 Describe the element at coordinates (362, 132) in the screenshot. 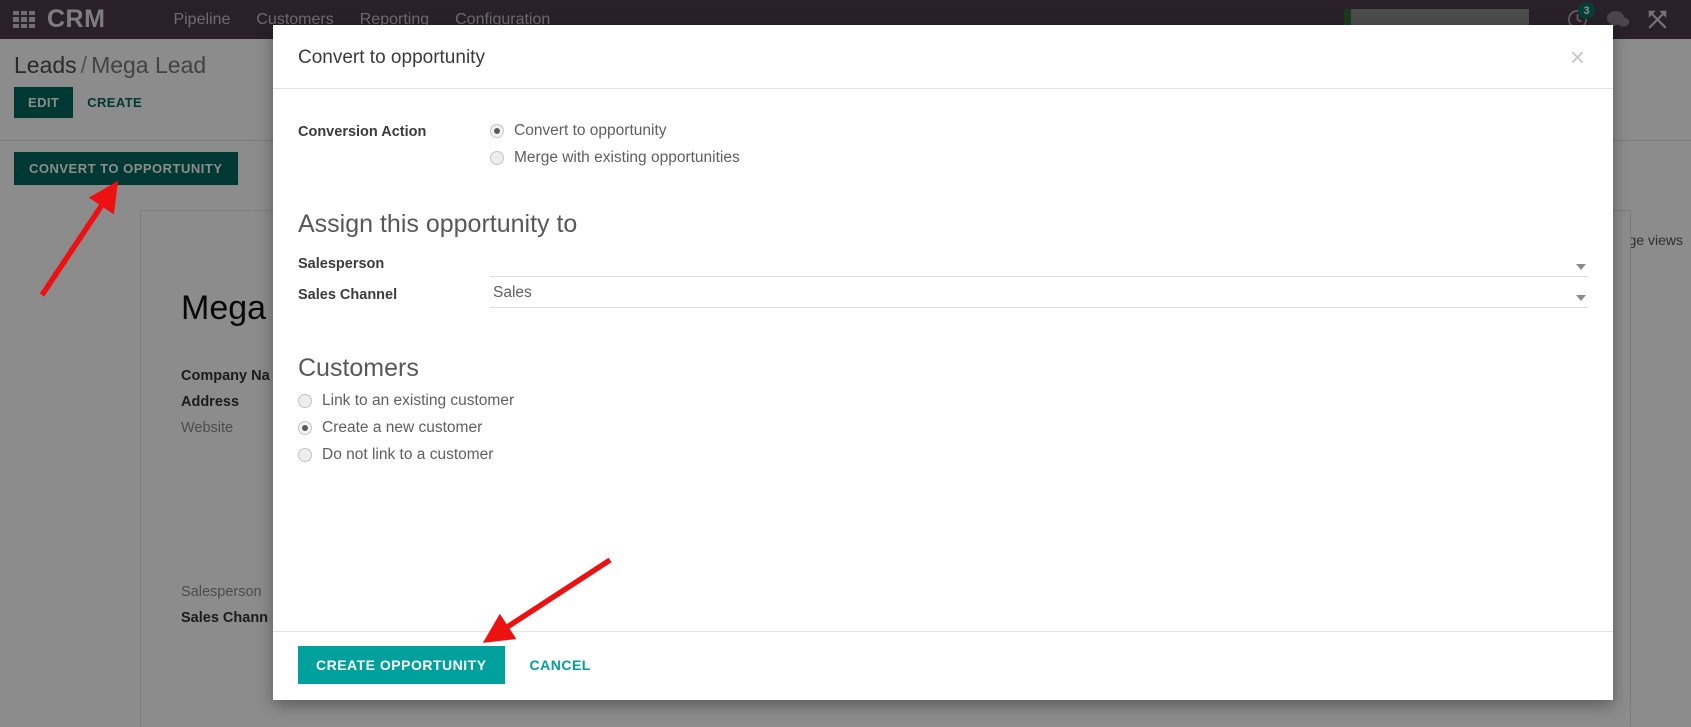

I see `conversion-action-label: Conversion Action` at that location.